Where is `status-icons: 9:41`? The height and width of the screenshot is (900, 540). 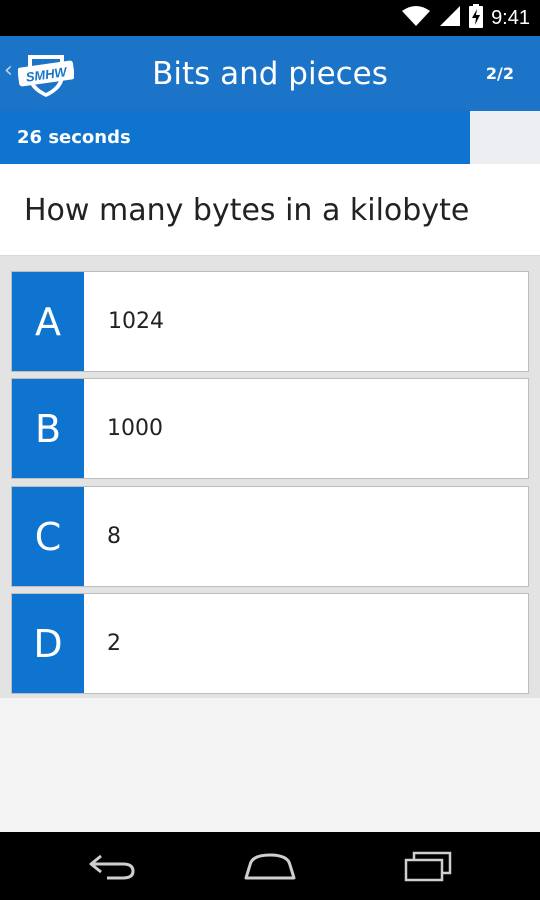 status-icons: 9:41 is located at coordinates (465, 18).